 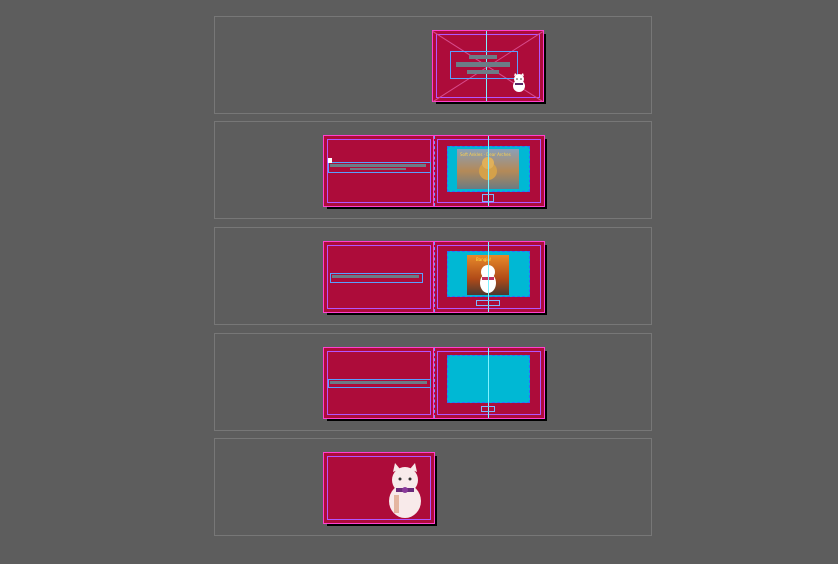 I want to click on spread-row-2: Soft Ankles · Dear Arches, so click(x=433, y=170).